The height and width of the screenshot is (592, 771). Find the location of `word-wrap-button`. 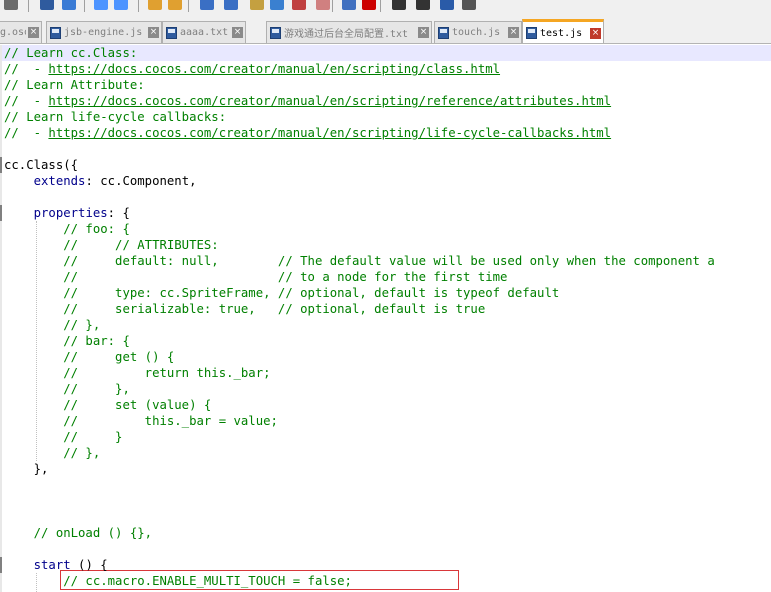

word-wrap-button is located at coordinates (207, 6).